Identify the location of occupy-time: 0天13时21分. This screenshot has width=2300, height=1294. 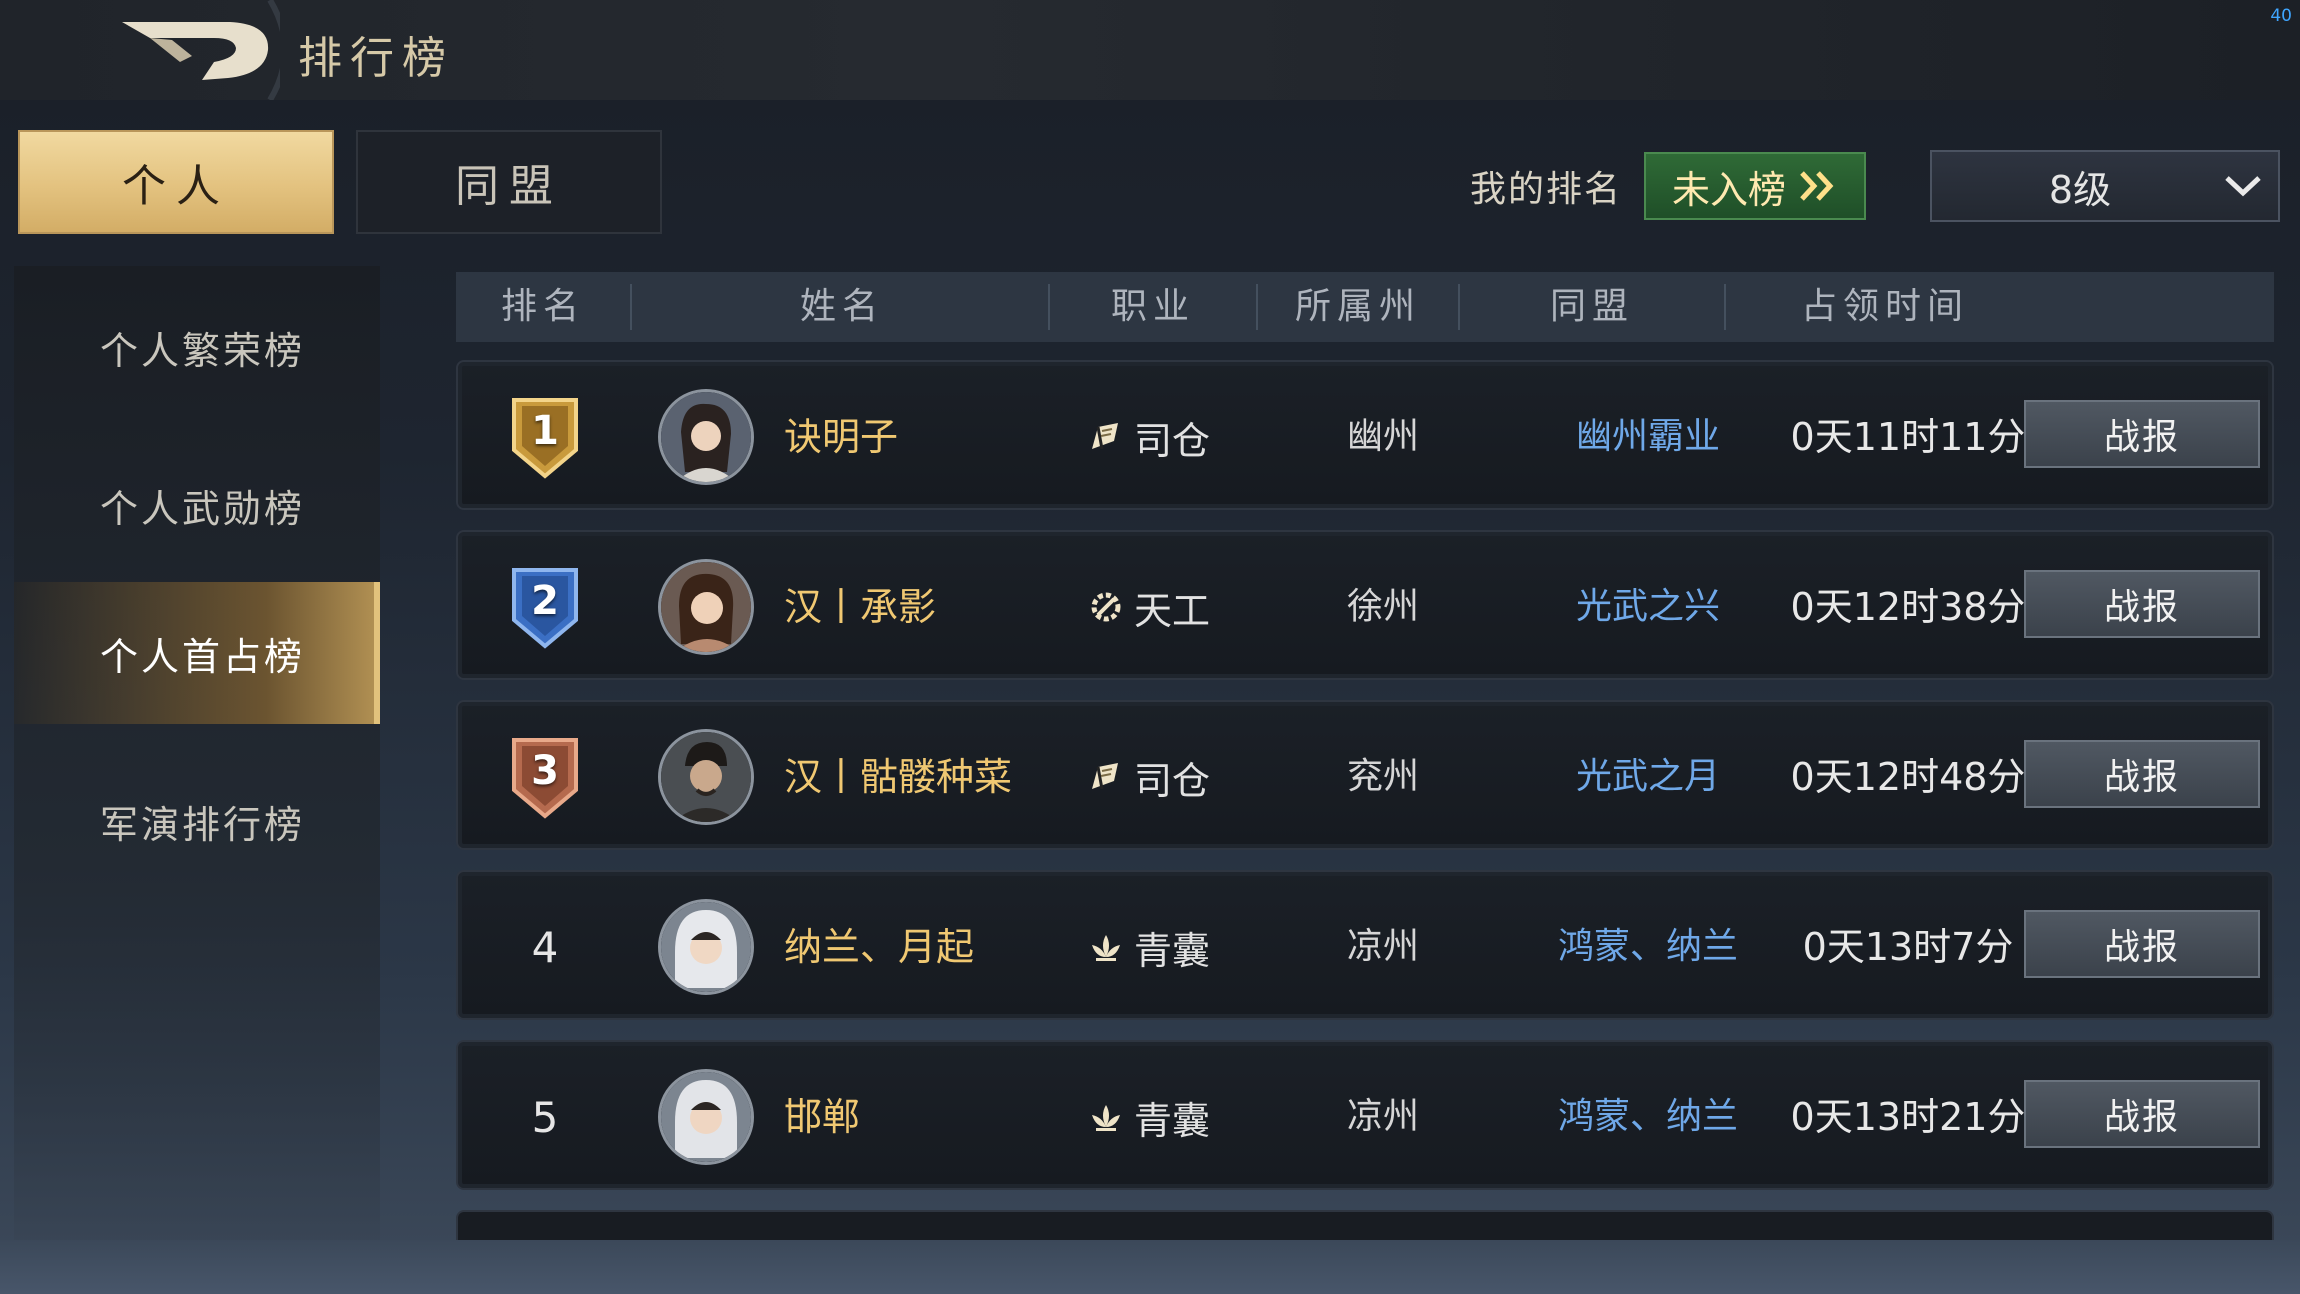
(1908, 1117).